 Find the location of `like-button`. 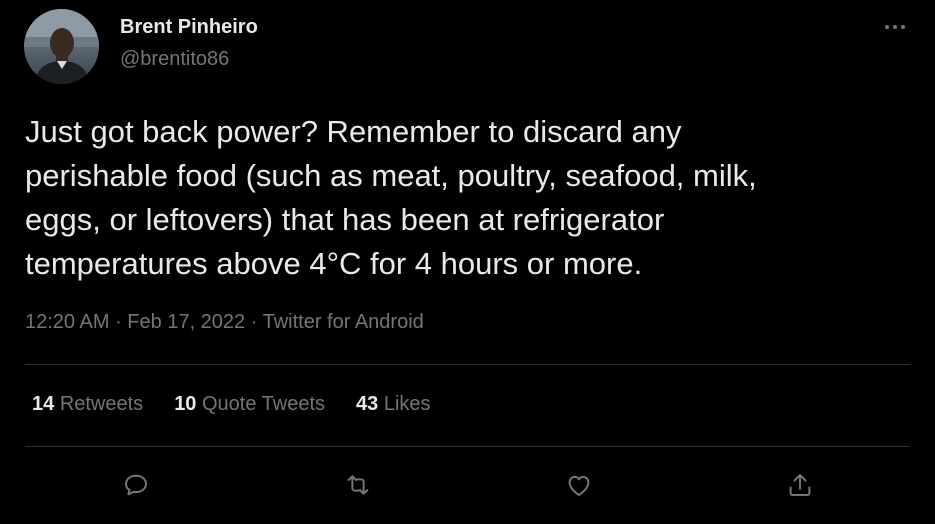

like-button is located at coordinates (579, 485).